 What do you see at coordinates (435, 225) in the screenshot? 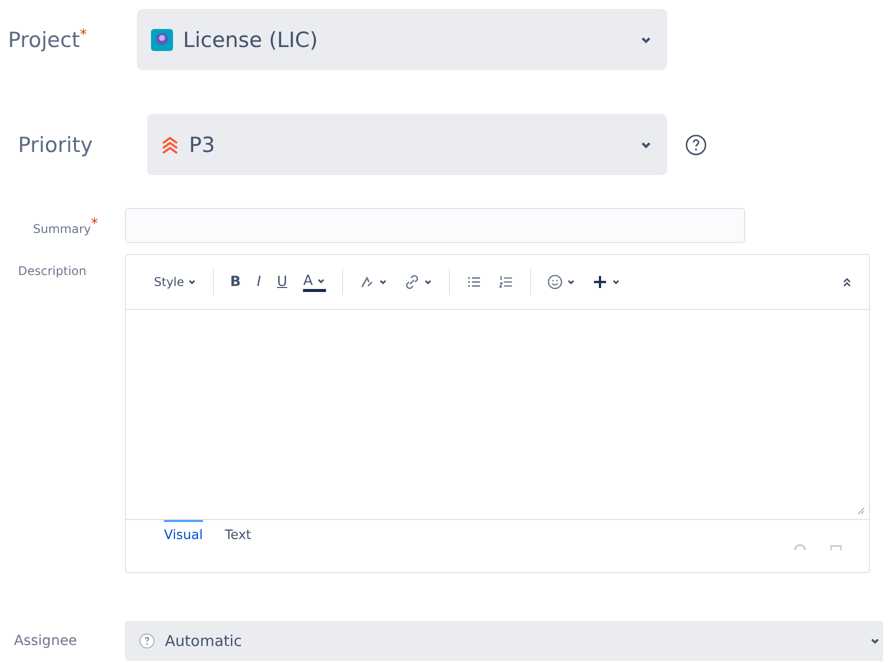
I see `summary-field` at bounding box center [435, 225].